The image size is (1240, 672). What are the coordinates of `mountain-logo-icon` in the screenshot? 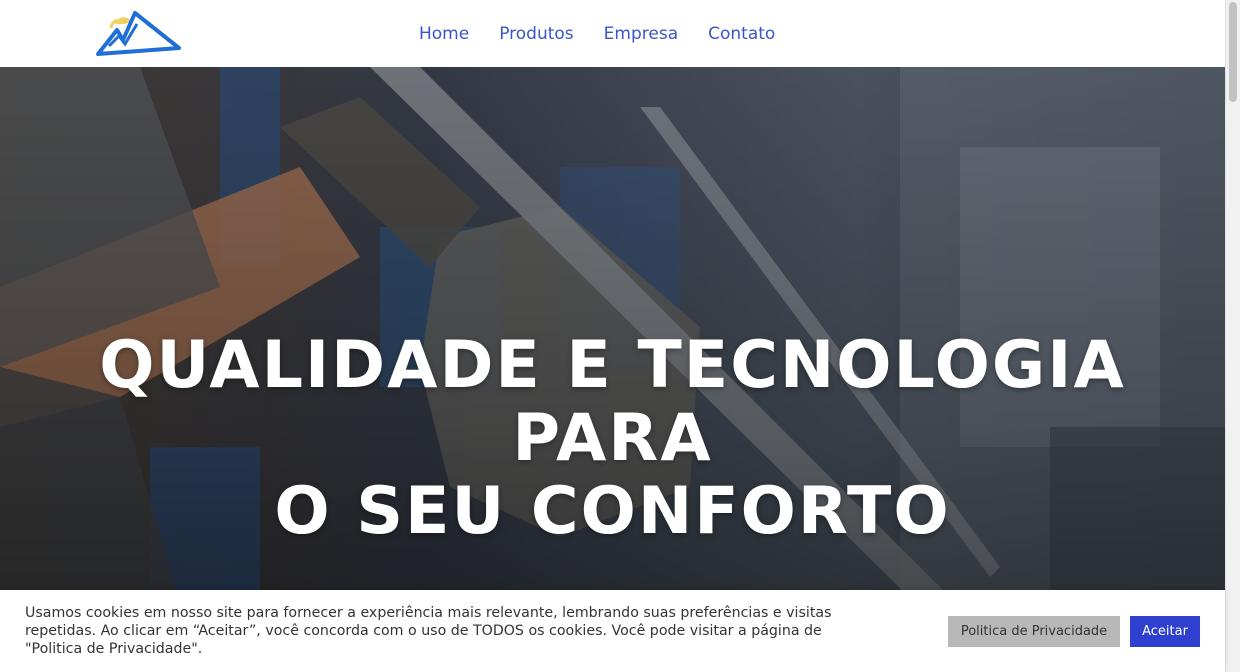 It's located at (138, 33).